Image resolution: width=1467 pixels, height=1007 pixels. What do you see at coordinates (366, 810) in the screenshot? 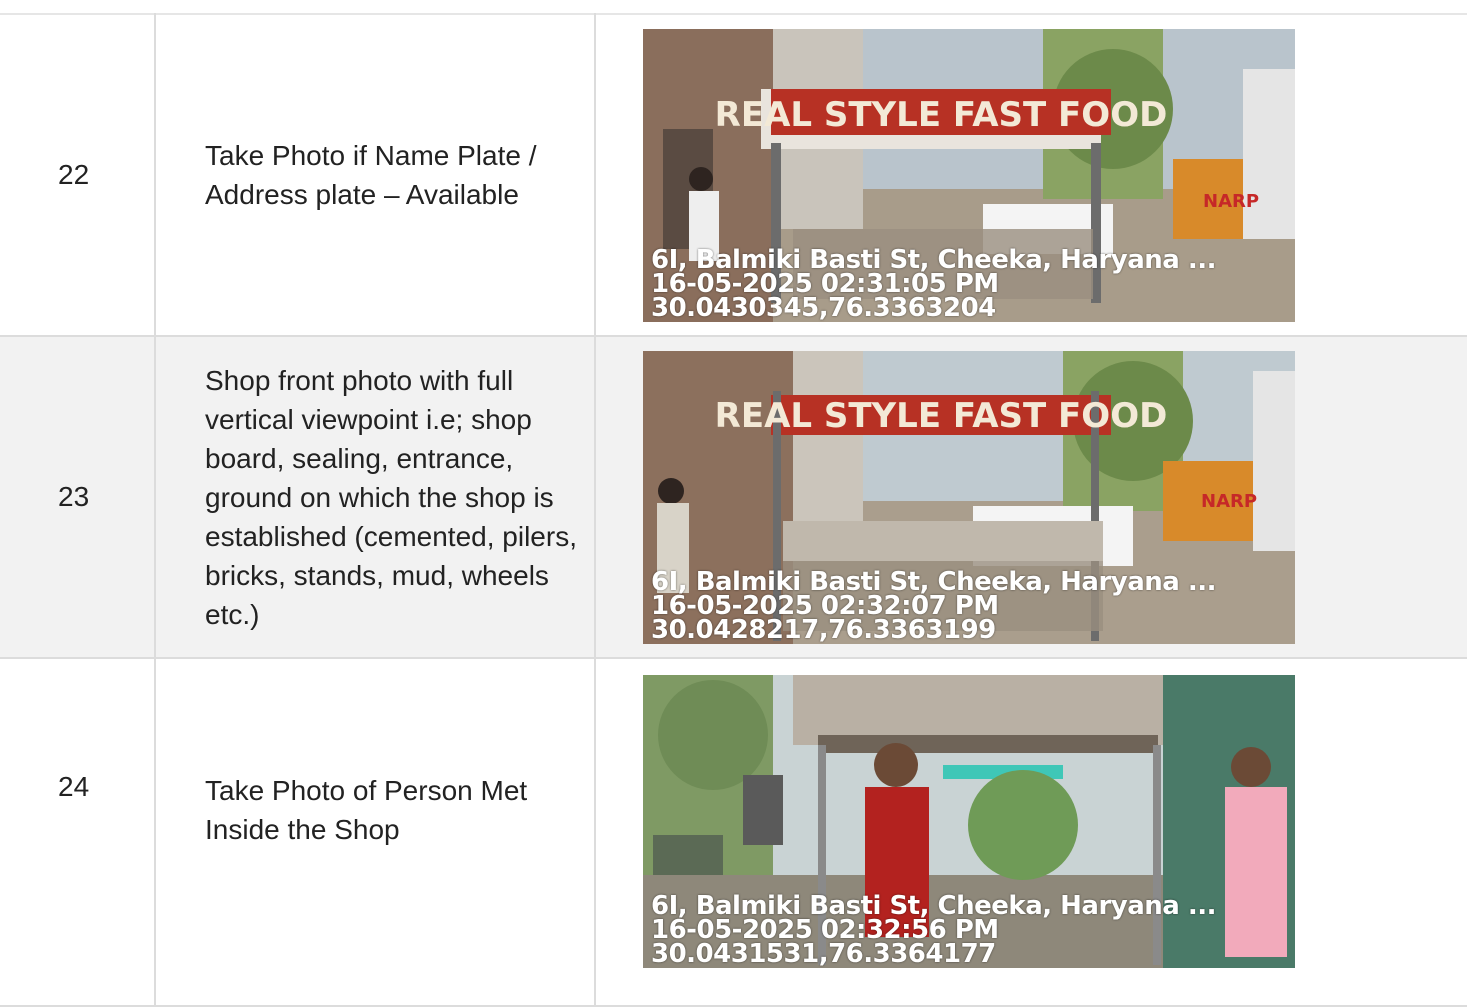
I see `row-description-text: Take Photo of Person Met Inside the Shop` at bounding box center [366, 810].